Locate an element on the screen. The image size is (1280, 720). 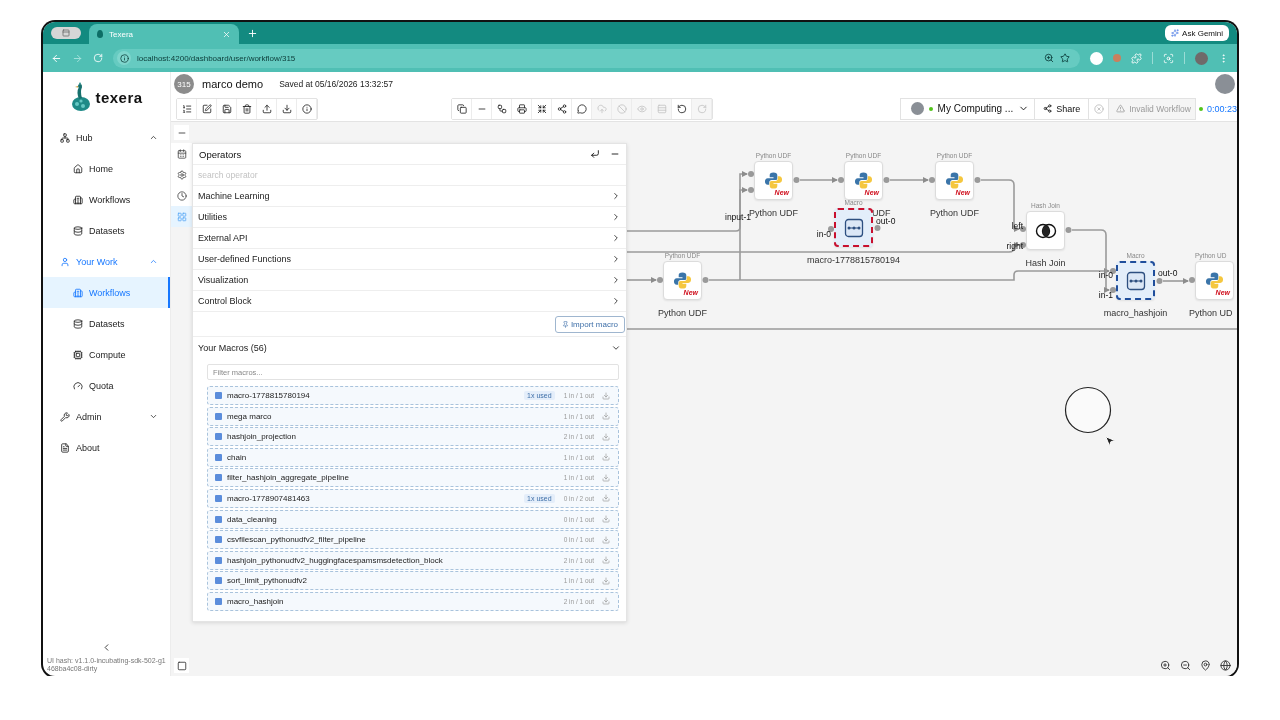
import-macro-button: Import macro is located at coordinates (589, 324).